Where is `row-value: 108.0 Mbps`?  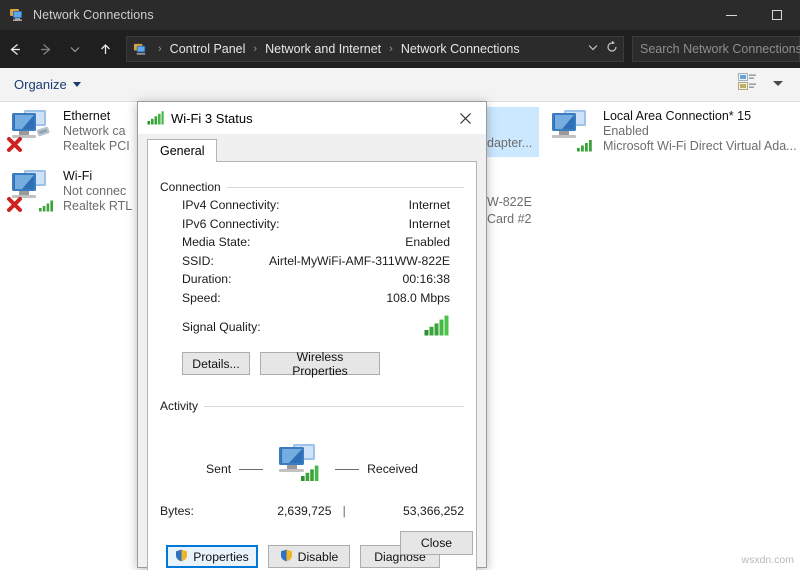 row-value: 108.0 Mbps is located at coordinates (418, 297).